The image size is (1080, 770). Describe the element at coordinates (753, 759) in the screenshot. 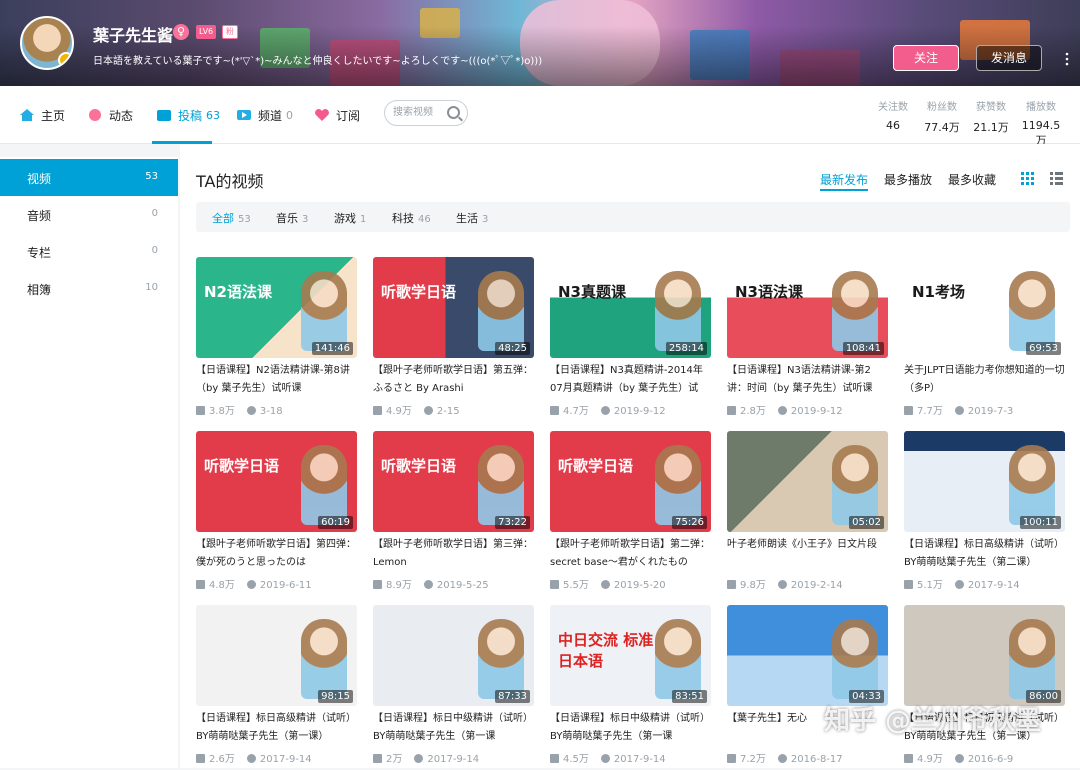

I see `play-count: 7.2万` at that location.